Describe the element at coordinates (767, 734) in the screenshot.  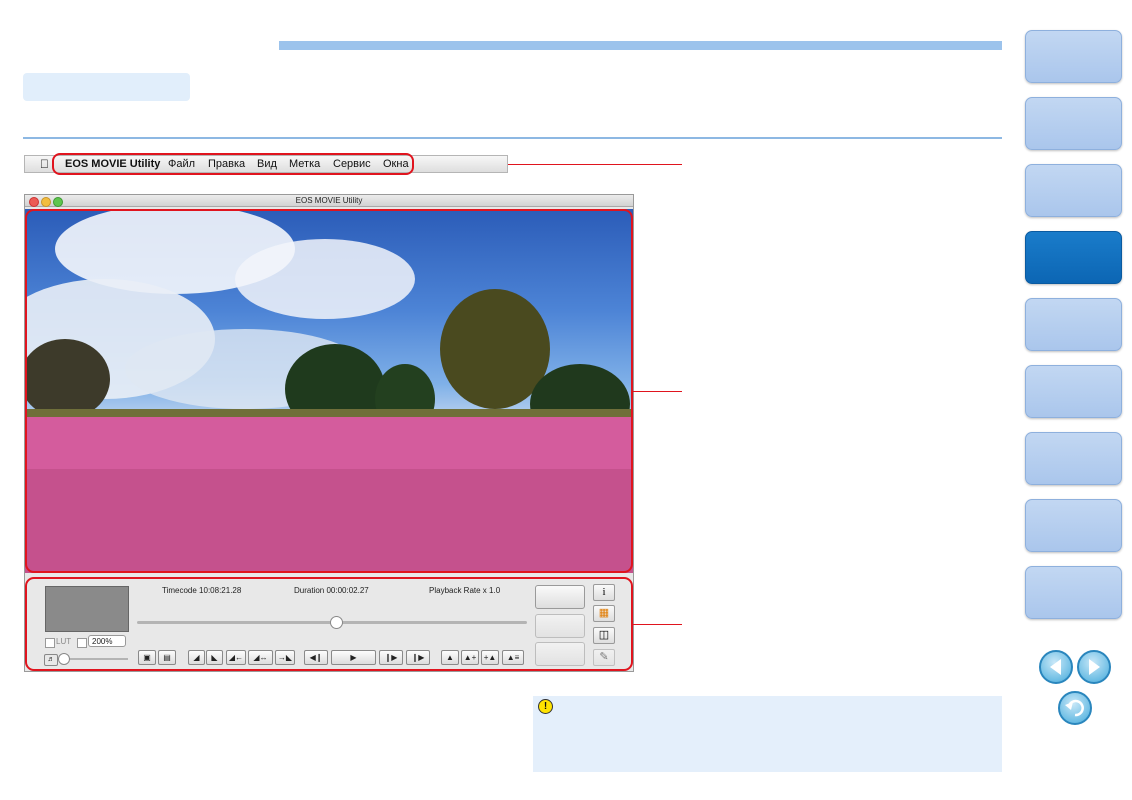
I see `caution-box` at that location.